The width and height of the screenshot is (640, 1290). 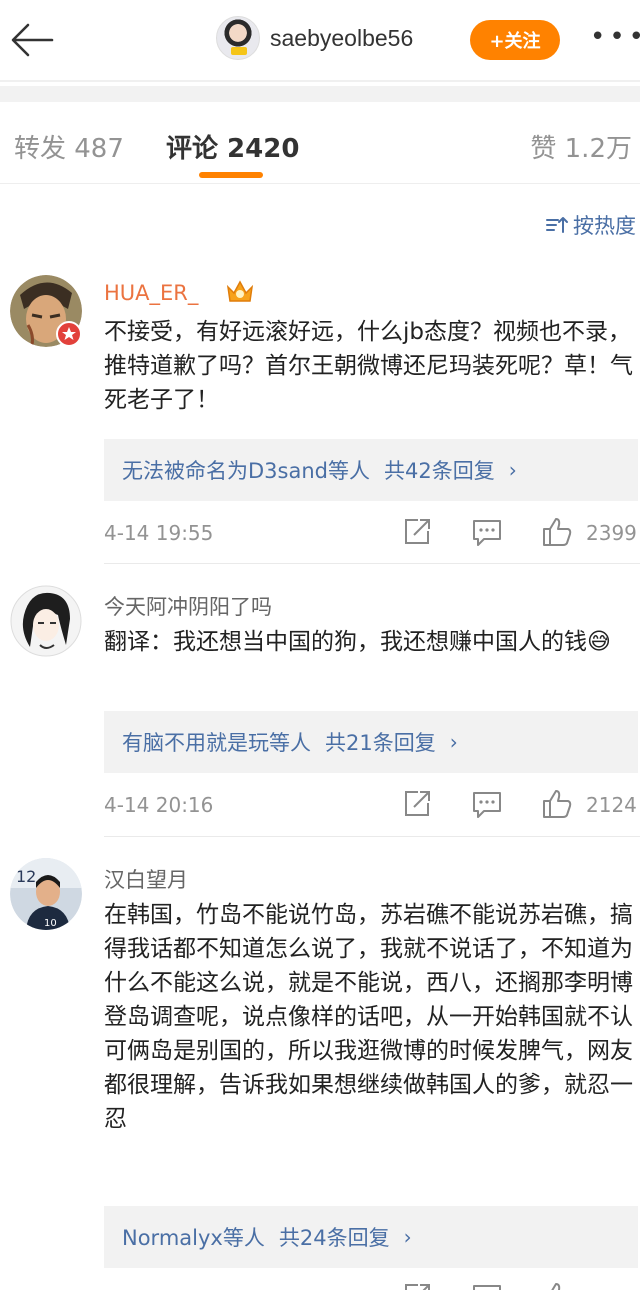 What do you see at coordinates (357, 642) in the screenshot?
I see `comment-text: 翻译：我还想当中国的狗，我还想赚中国人的钱😅` at bounding box center [357, 642].